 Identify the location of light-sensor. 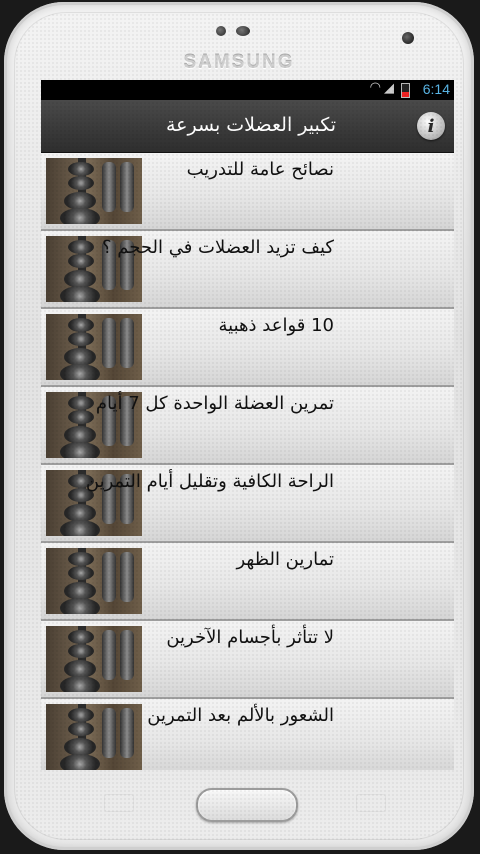
(243, 31).